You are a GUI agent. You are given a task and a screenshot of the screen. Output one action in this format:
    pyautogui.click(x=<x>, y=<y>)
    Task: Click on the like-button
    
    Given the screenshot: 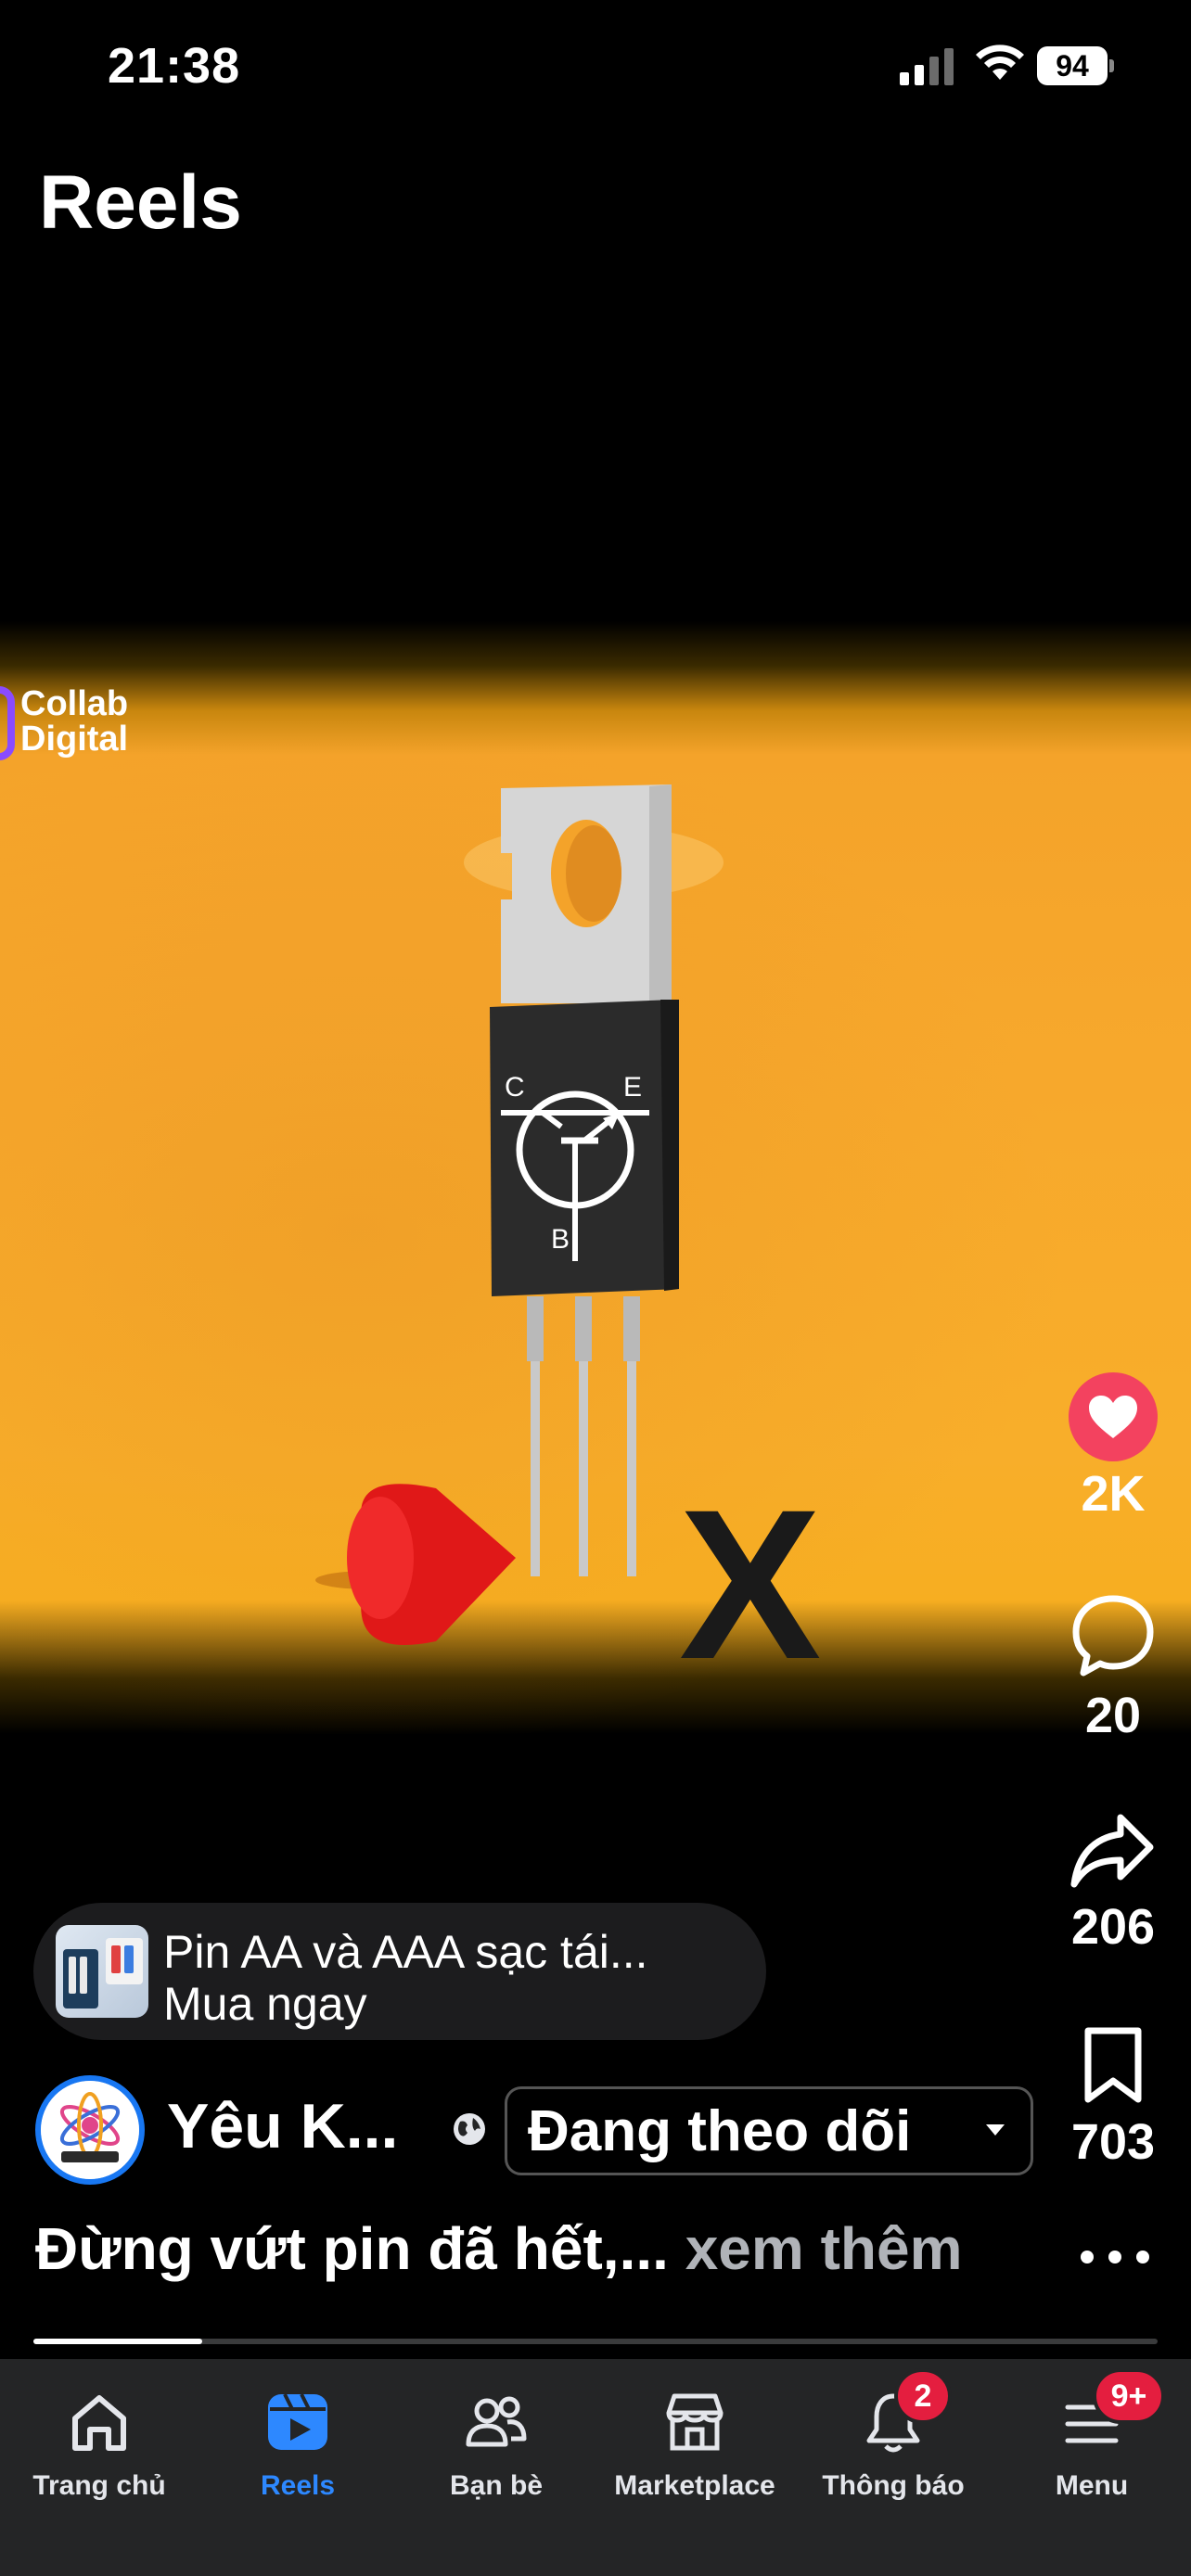 What is the action you would take?
    pyautogui.click(x=1113, y=1417)
    